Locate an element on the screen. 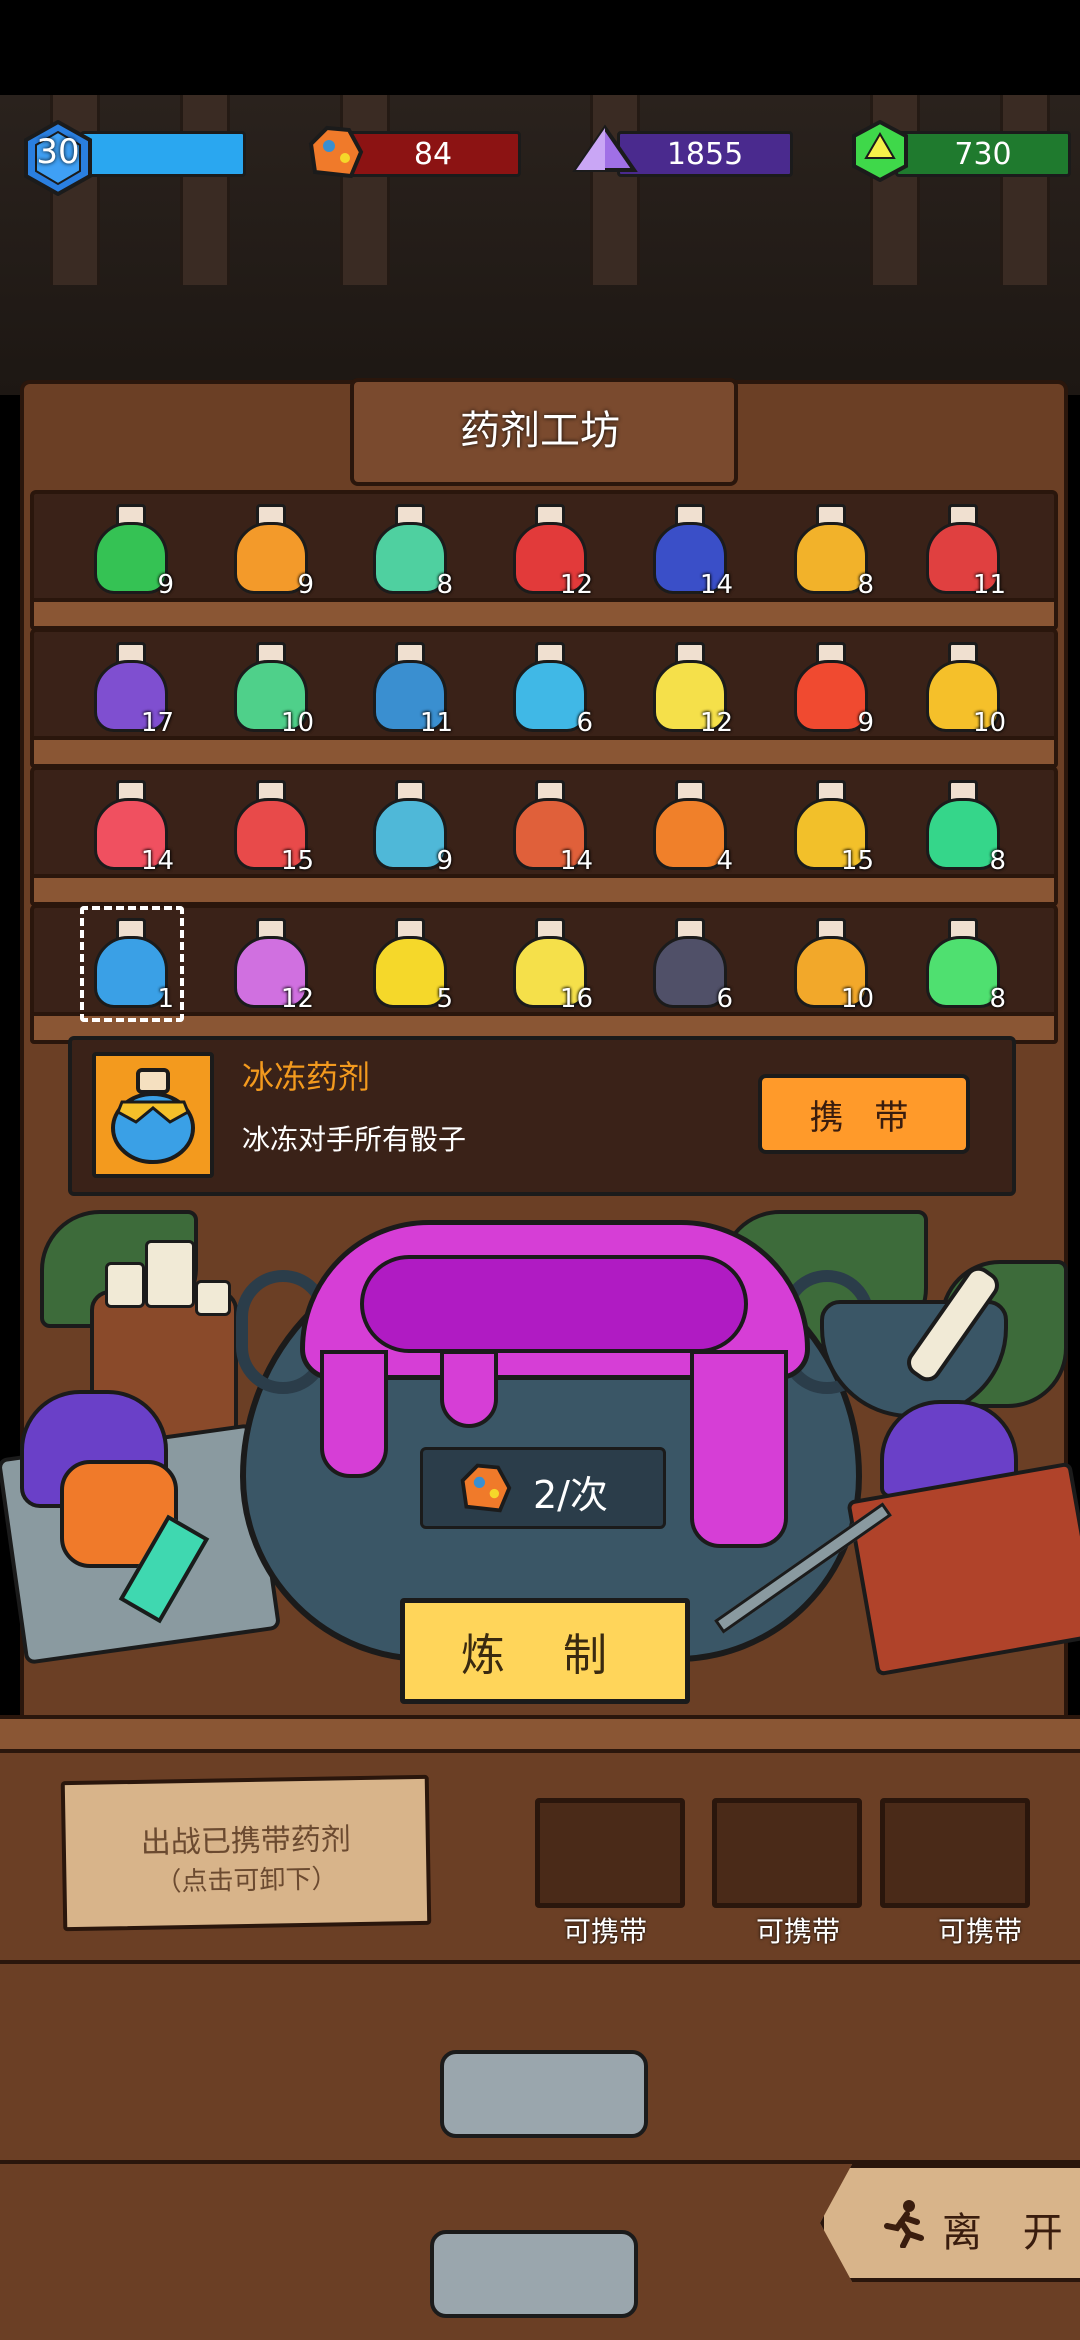  potion-item-selected: 1 is located at coordinates (132, 964).